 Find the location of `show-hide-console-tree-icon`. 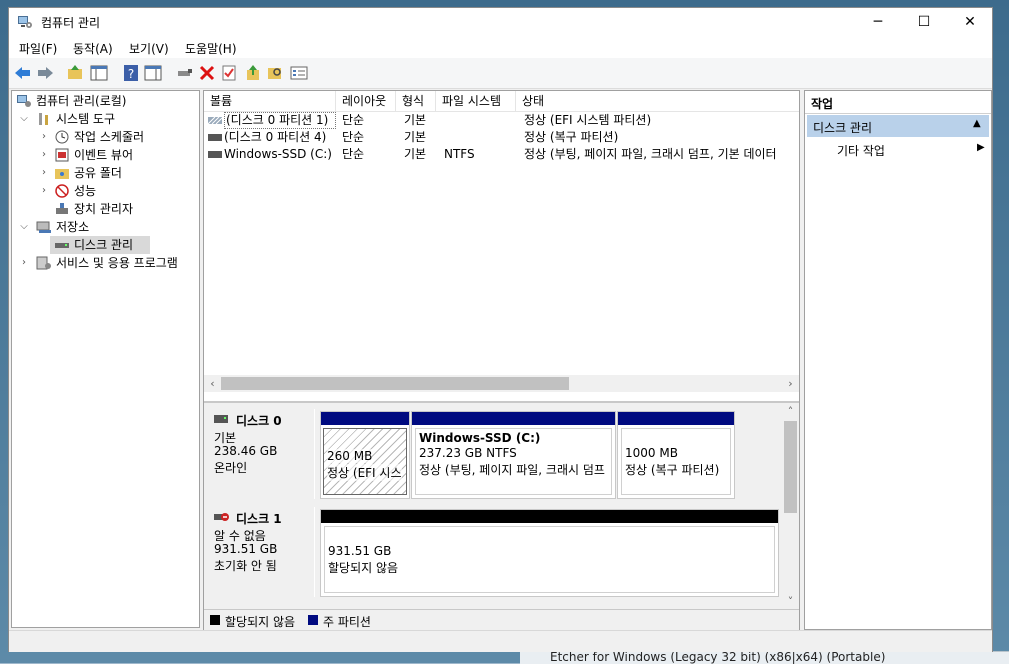

show-hide-console-tree-icon is located at coordinates (99, 73).